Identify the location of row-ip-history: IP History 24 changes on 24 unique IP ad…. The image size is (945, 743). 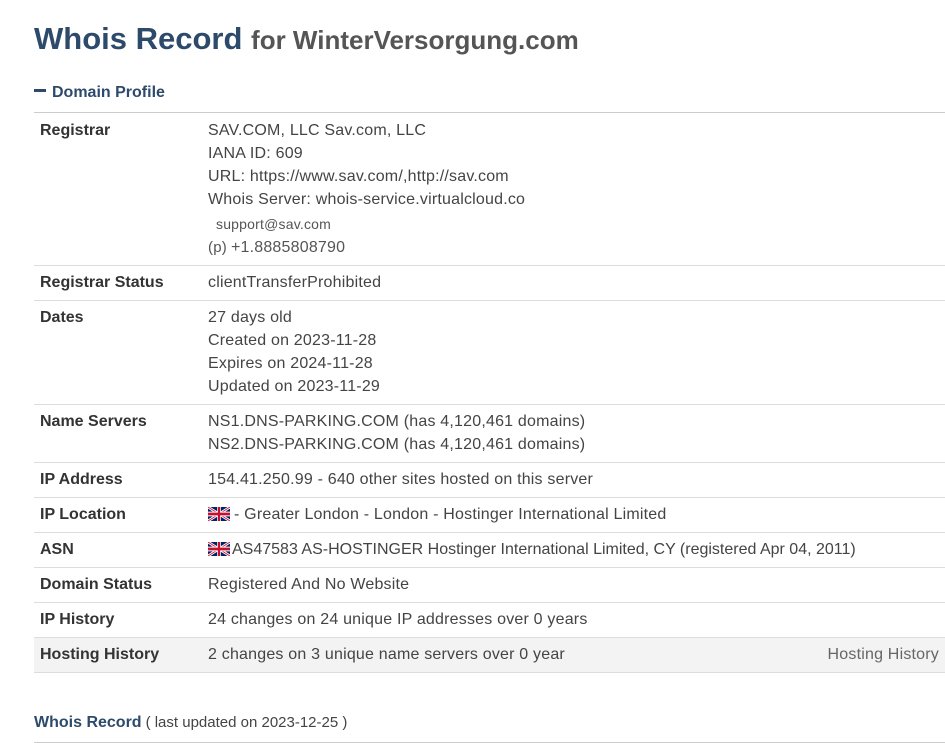
(489, 620).